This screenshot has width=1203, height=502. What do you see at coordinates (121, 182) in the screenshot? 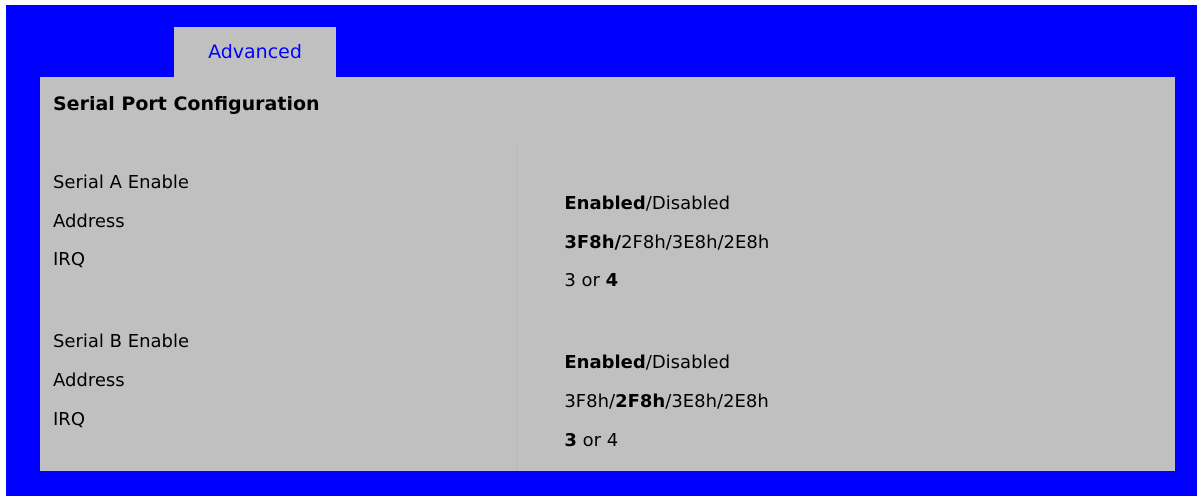
I see `setting-label: Serial A Enable` at bounding box center [121, 182].